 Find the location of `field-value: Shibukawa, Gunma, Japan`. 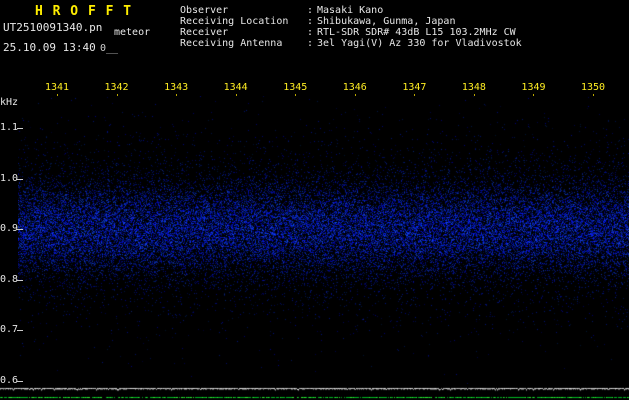

field-value: Shibukawa, Gunma, Japan is located at coordinates (386, 21).